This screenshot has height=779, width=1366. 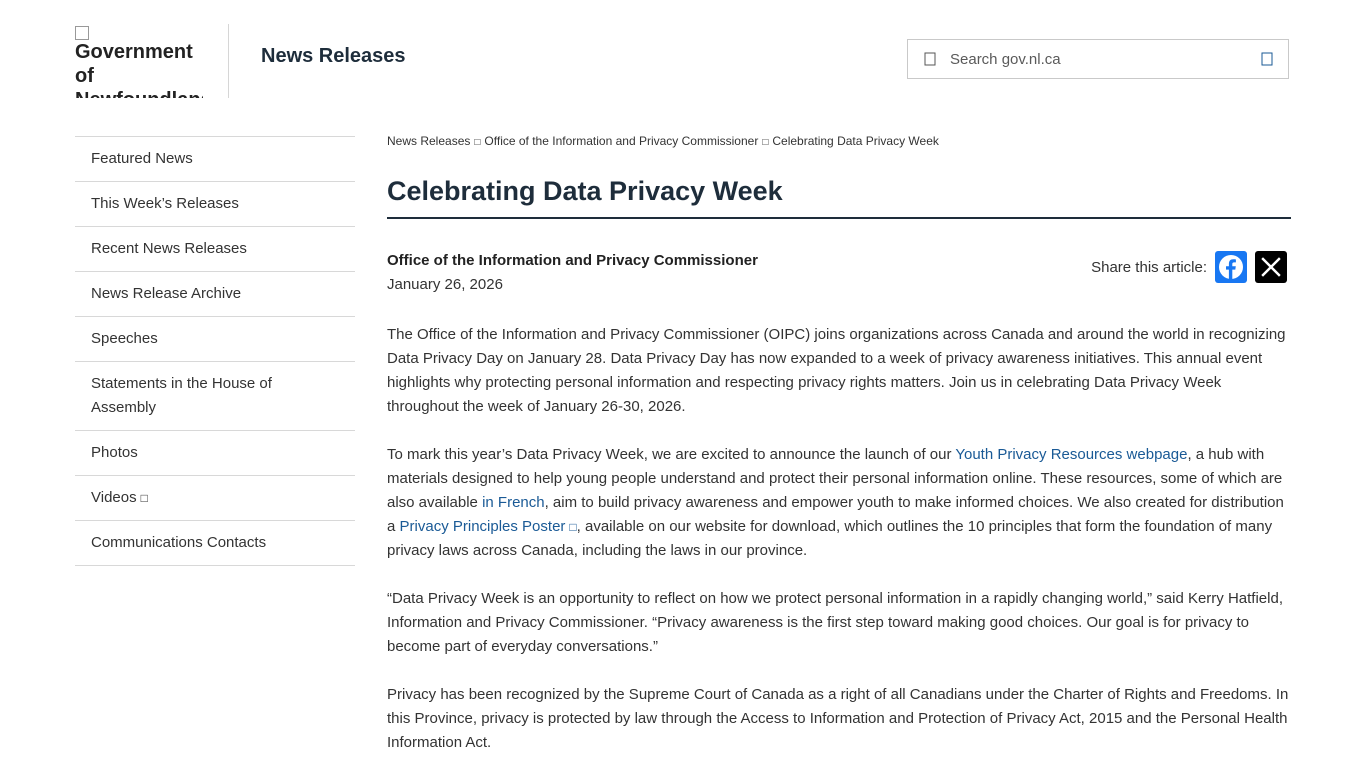 I want to click on x-icon, so click(x=1271, y=267).